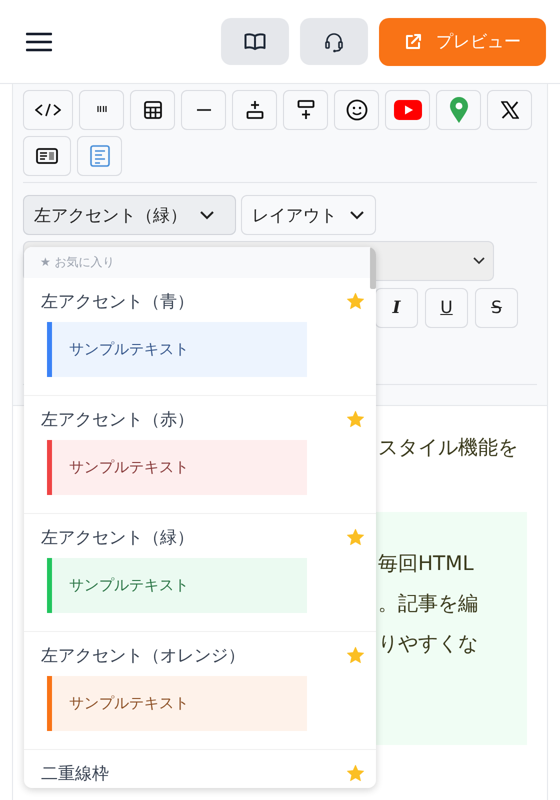  What do you see at coordinates (446, 308) in the screenshot?
I see `format-button: U` at bounding box center [446, 308].